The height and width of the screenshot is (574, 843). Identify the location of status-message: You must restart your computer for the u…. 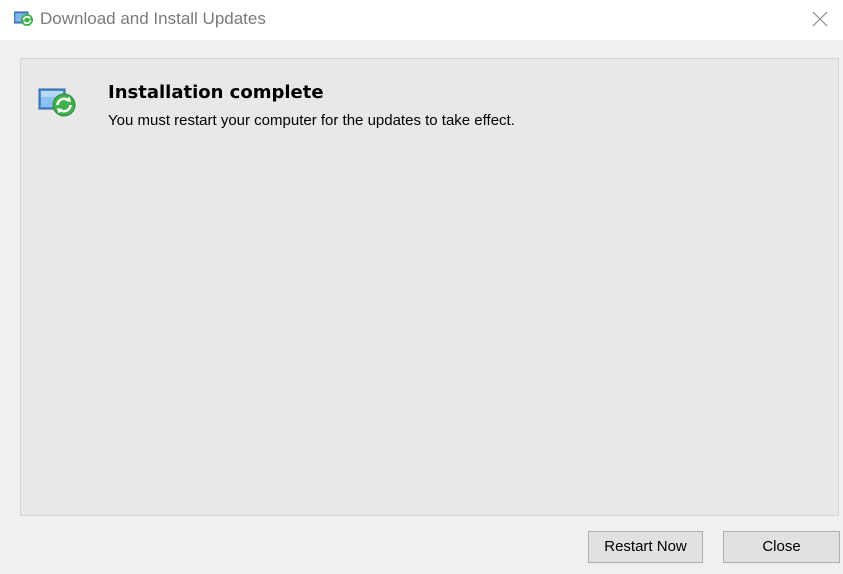
(311, 120).